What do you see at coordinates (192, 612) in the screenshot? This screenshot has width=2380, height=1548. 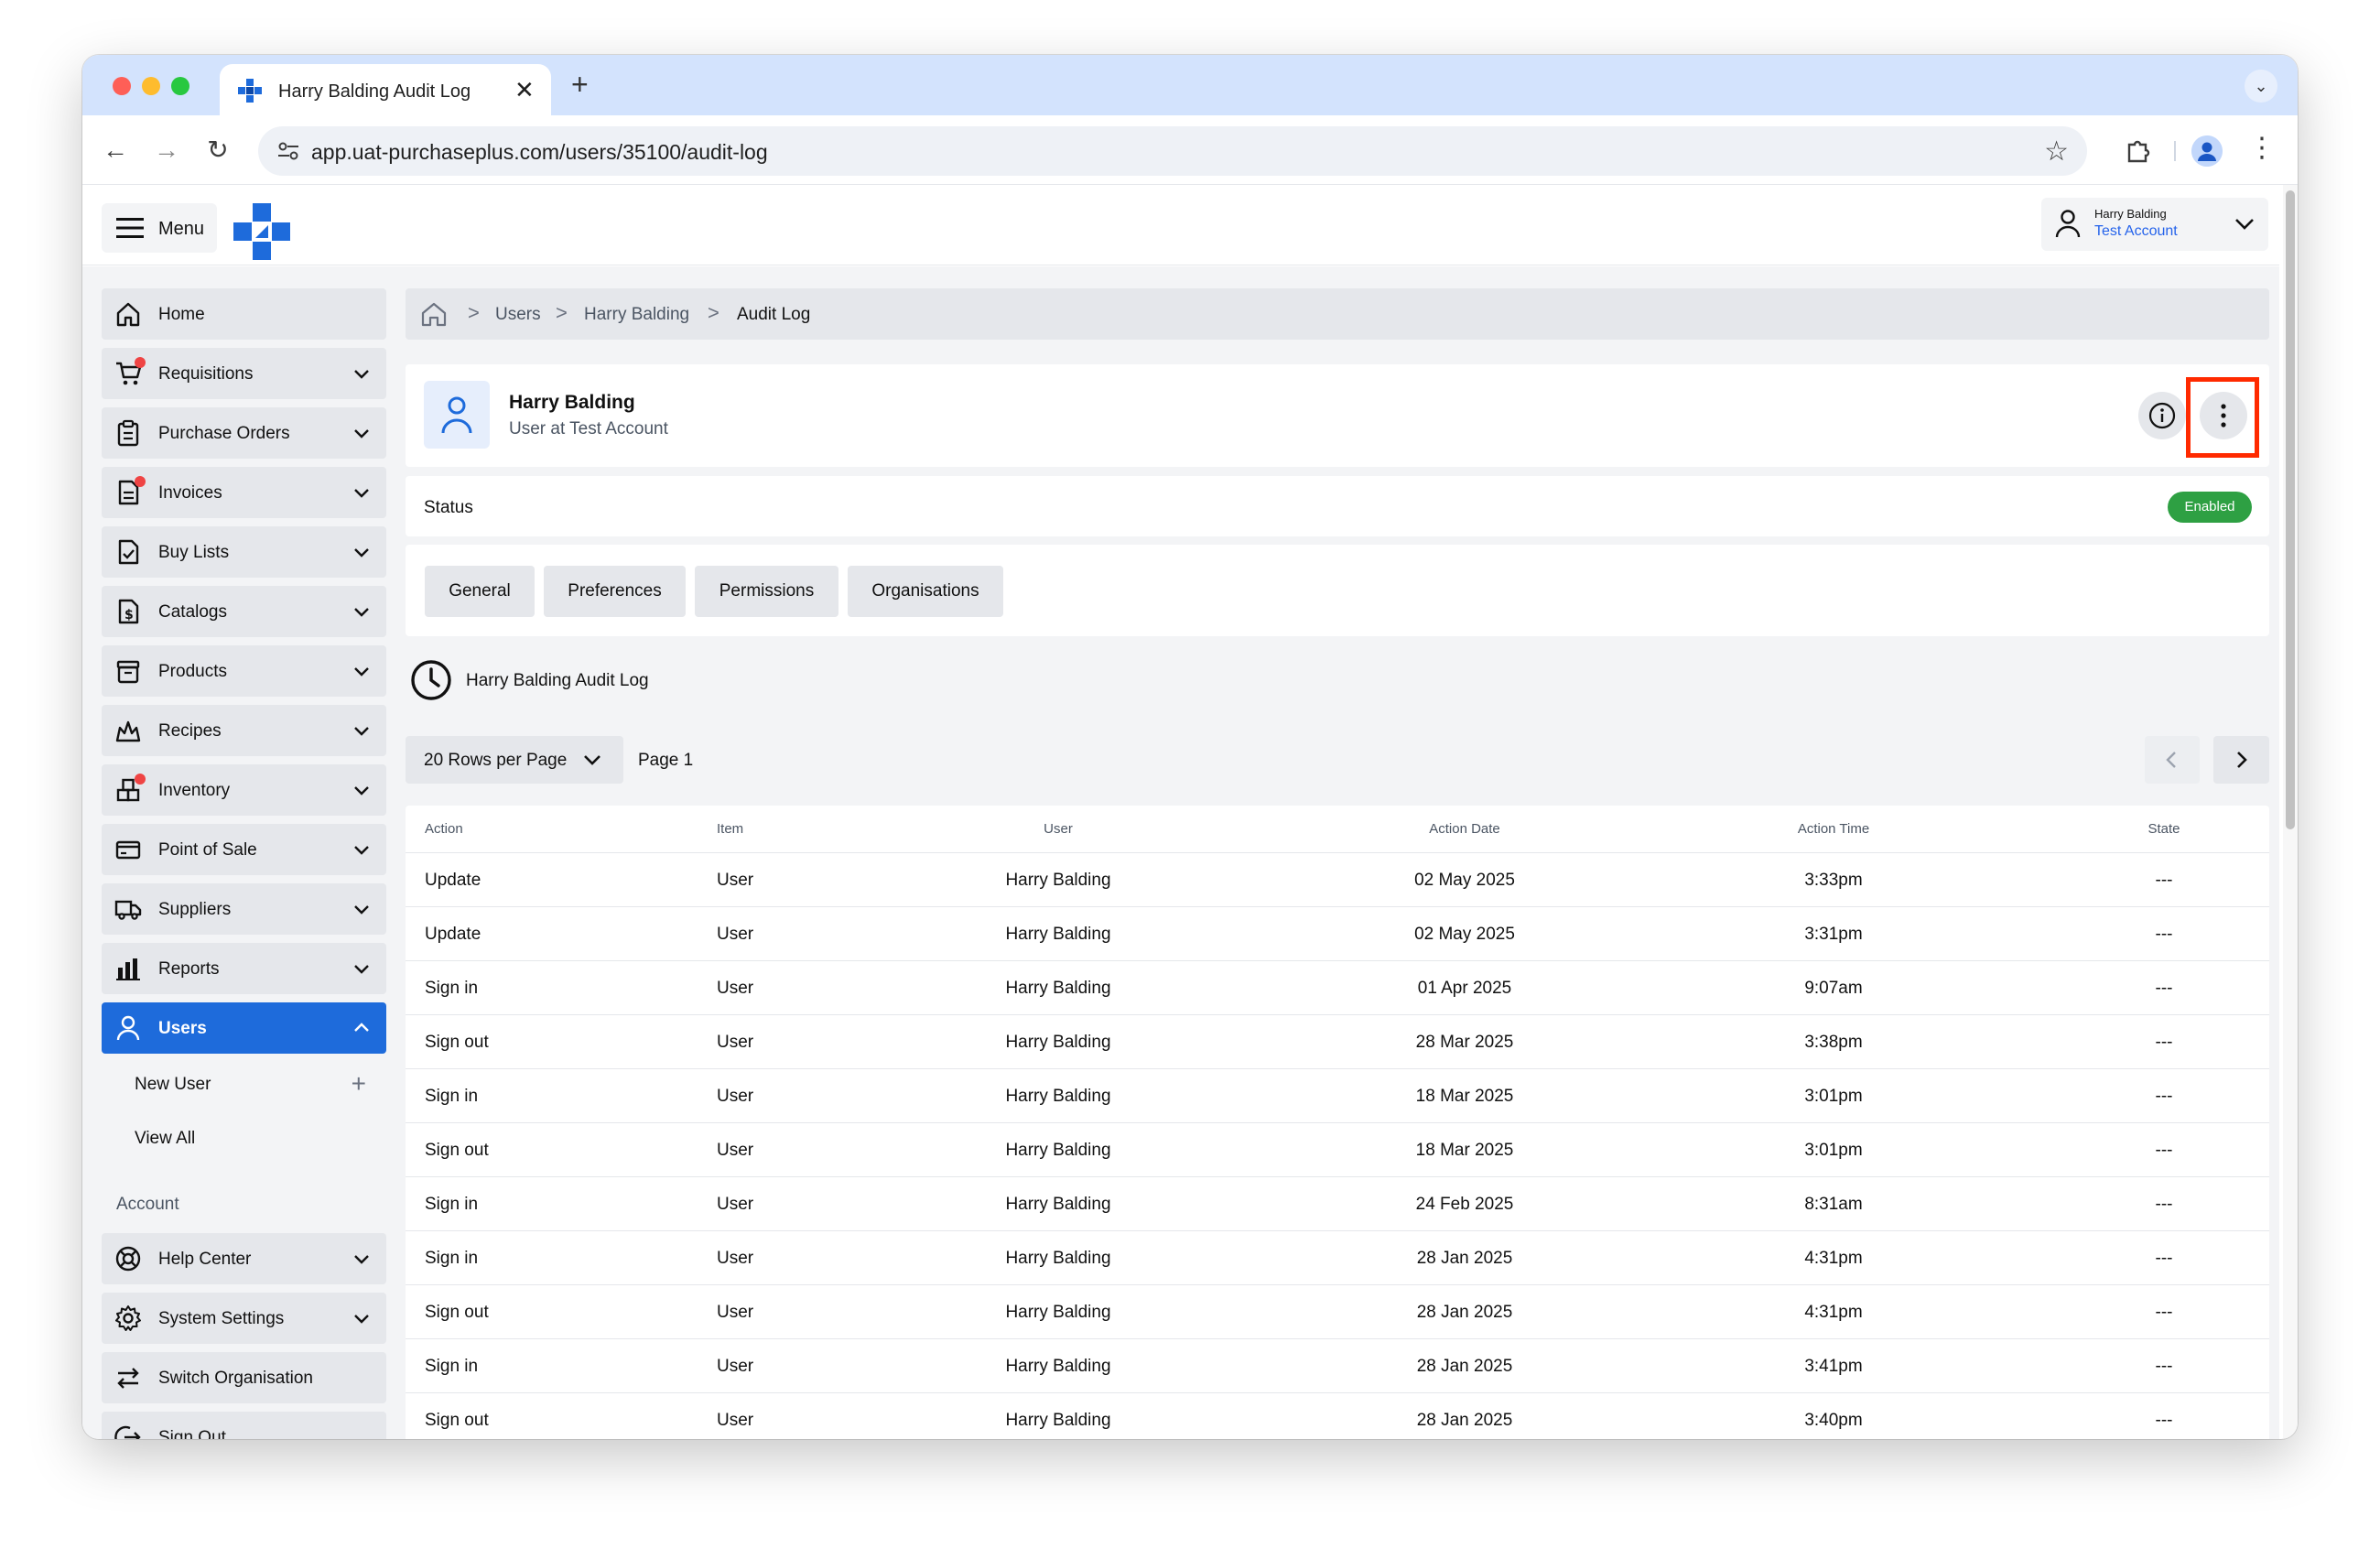 I see `sidebar-item-label: Catalogs` at bounding box center [192, 612].